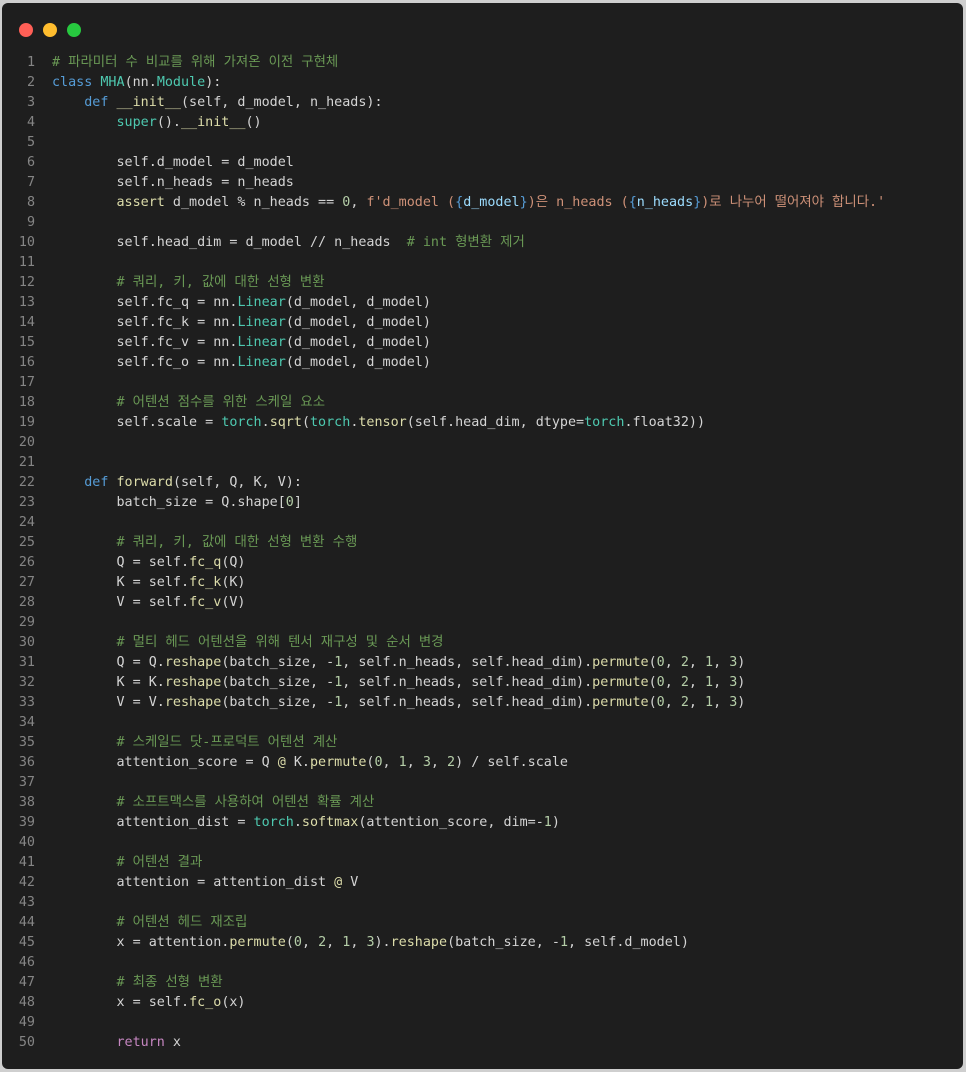 Image resolution: width=966 pixels, height=1072 pixels. I want to click on code-line: 28 V = self.fc_v(V), so click(482, 603).